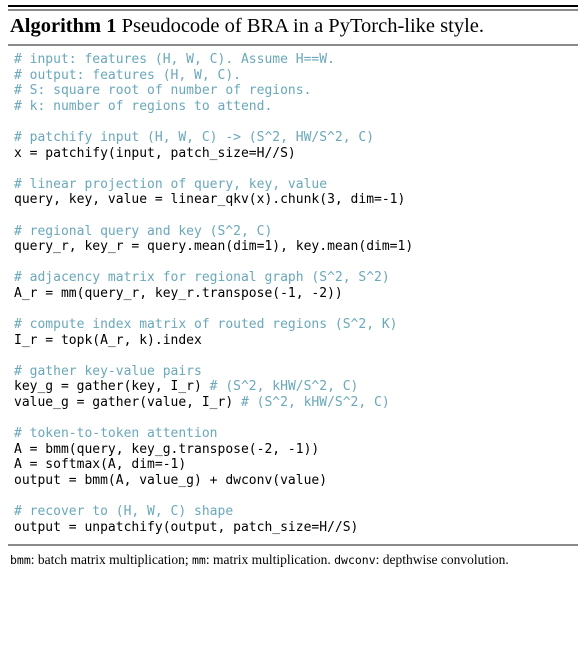 This screenshot has height=670, width=586. I want to click on footnote-text-2: : matrix multiplication., so click(270, 560).